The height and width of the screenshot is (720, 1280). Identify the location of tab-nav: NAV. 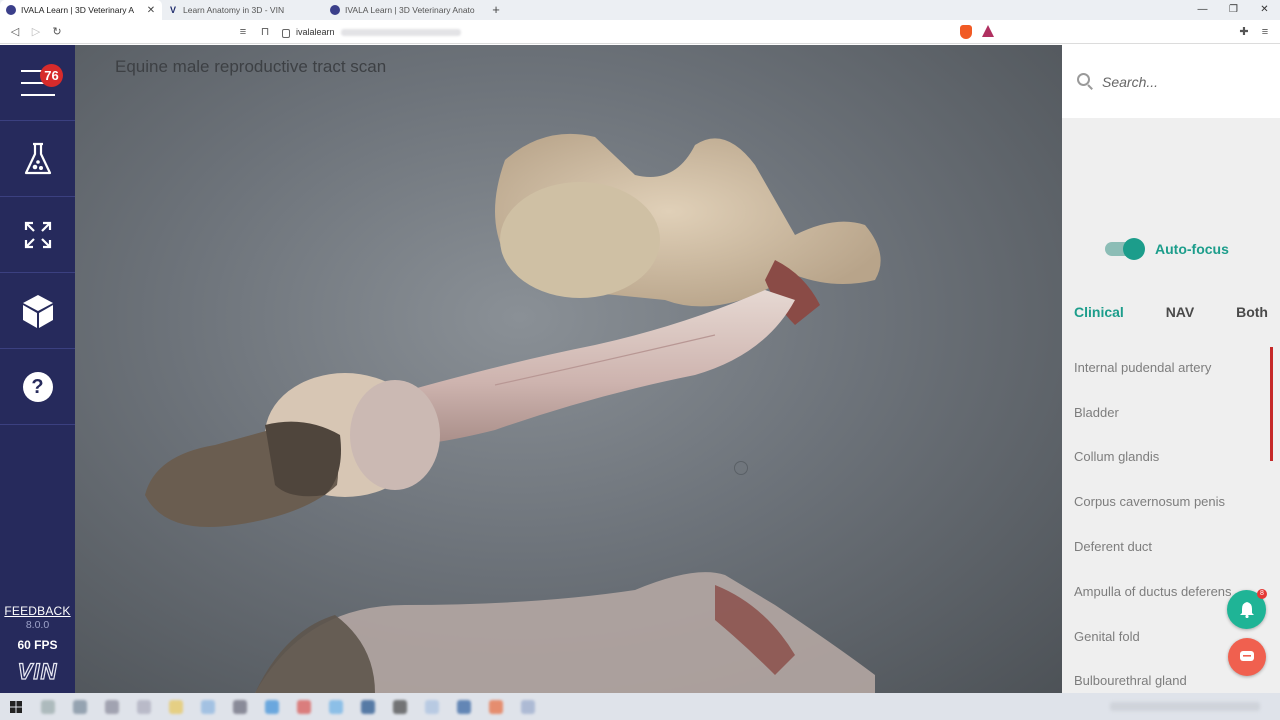
(1180, 312).